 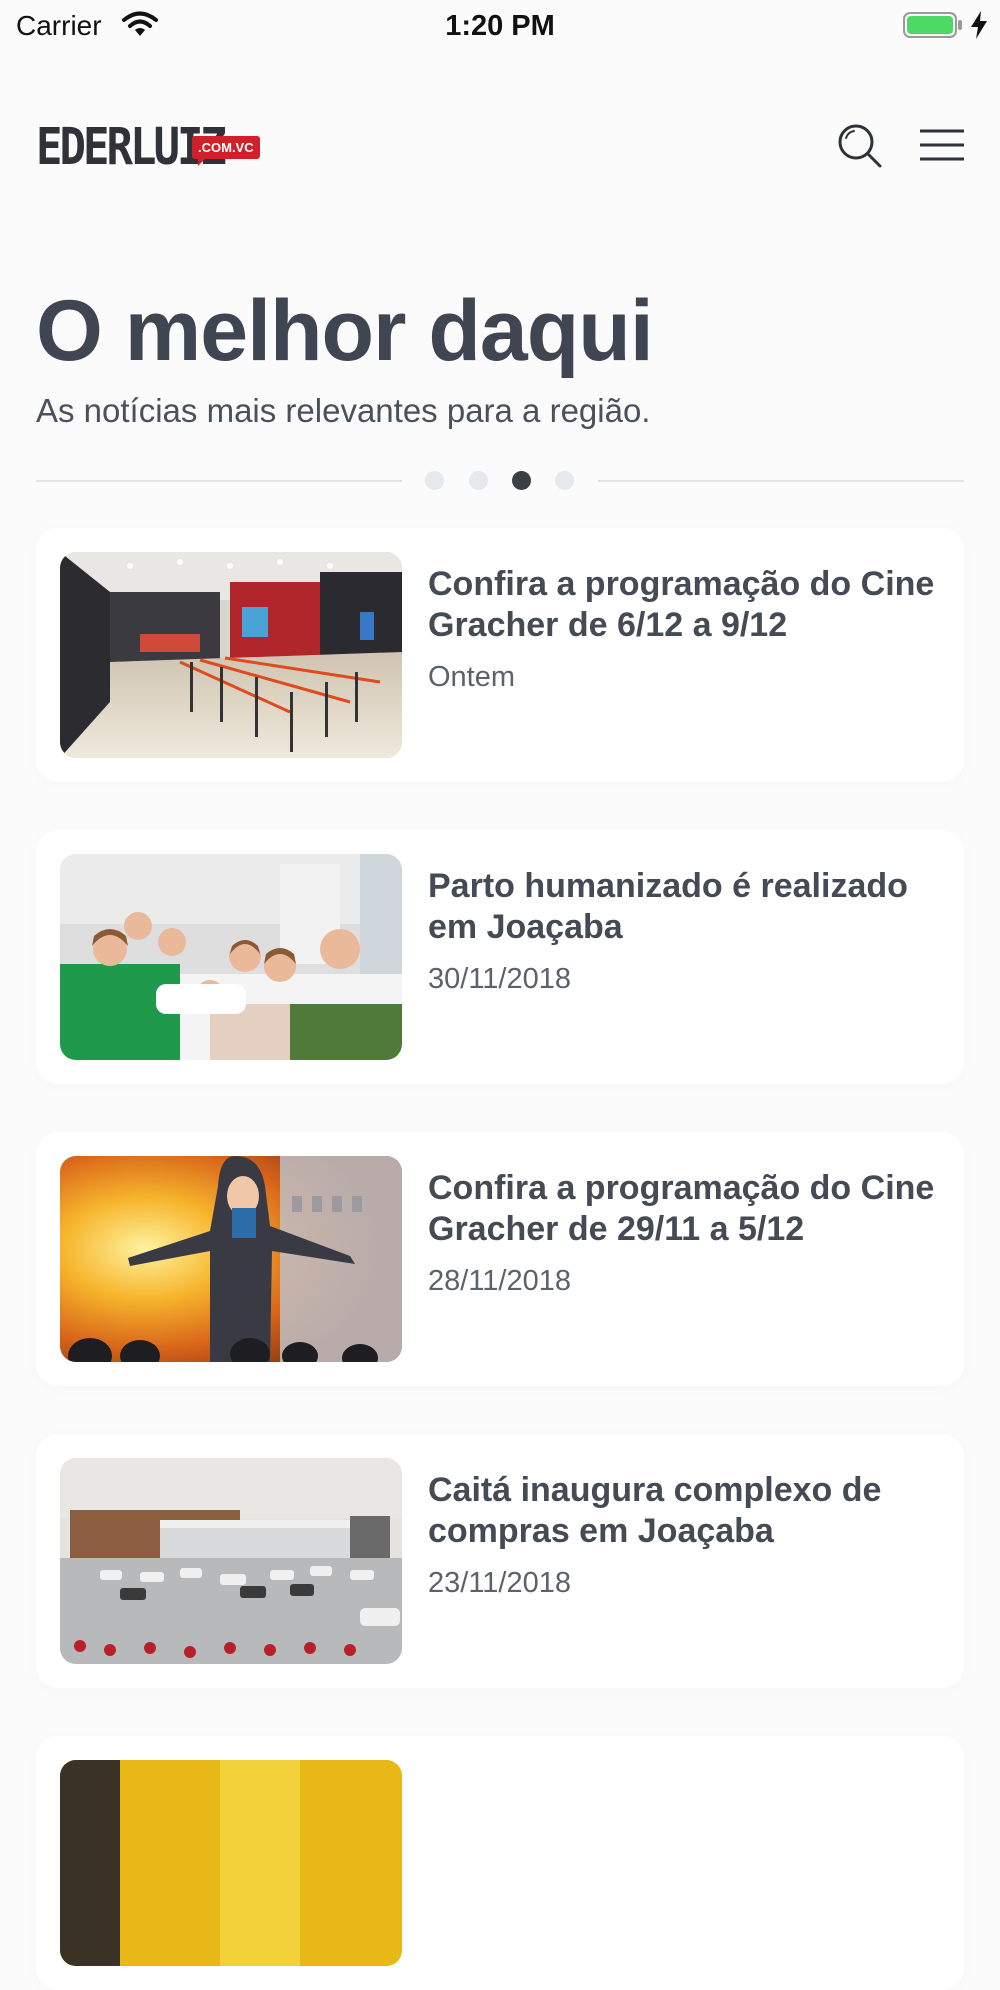 I want to click on article-thumbnail-cinema-lobby, so click(x=231, y=655).